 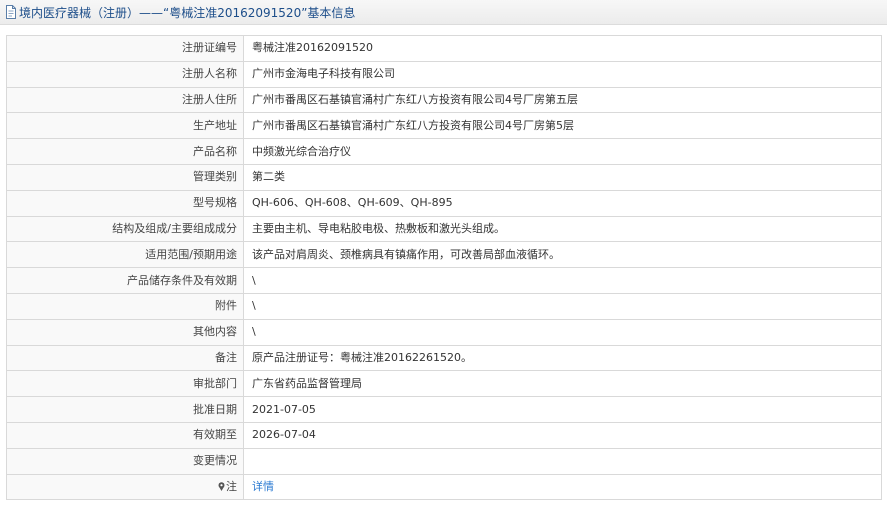 I want to click on table-row: 注册证编号 粤械注准20162091520, so click(x=444, y=48).